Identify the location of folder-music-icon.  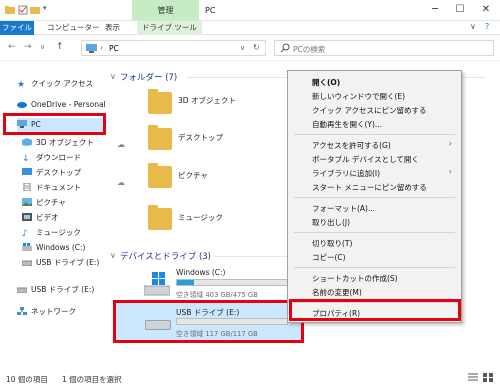
(160, 217).